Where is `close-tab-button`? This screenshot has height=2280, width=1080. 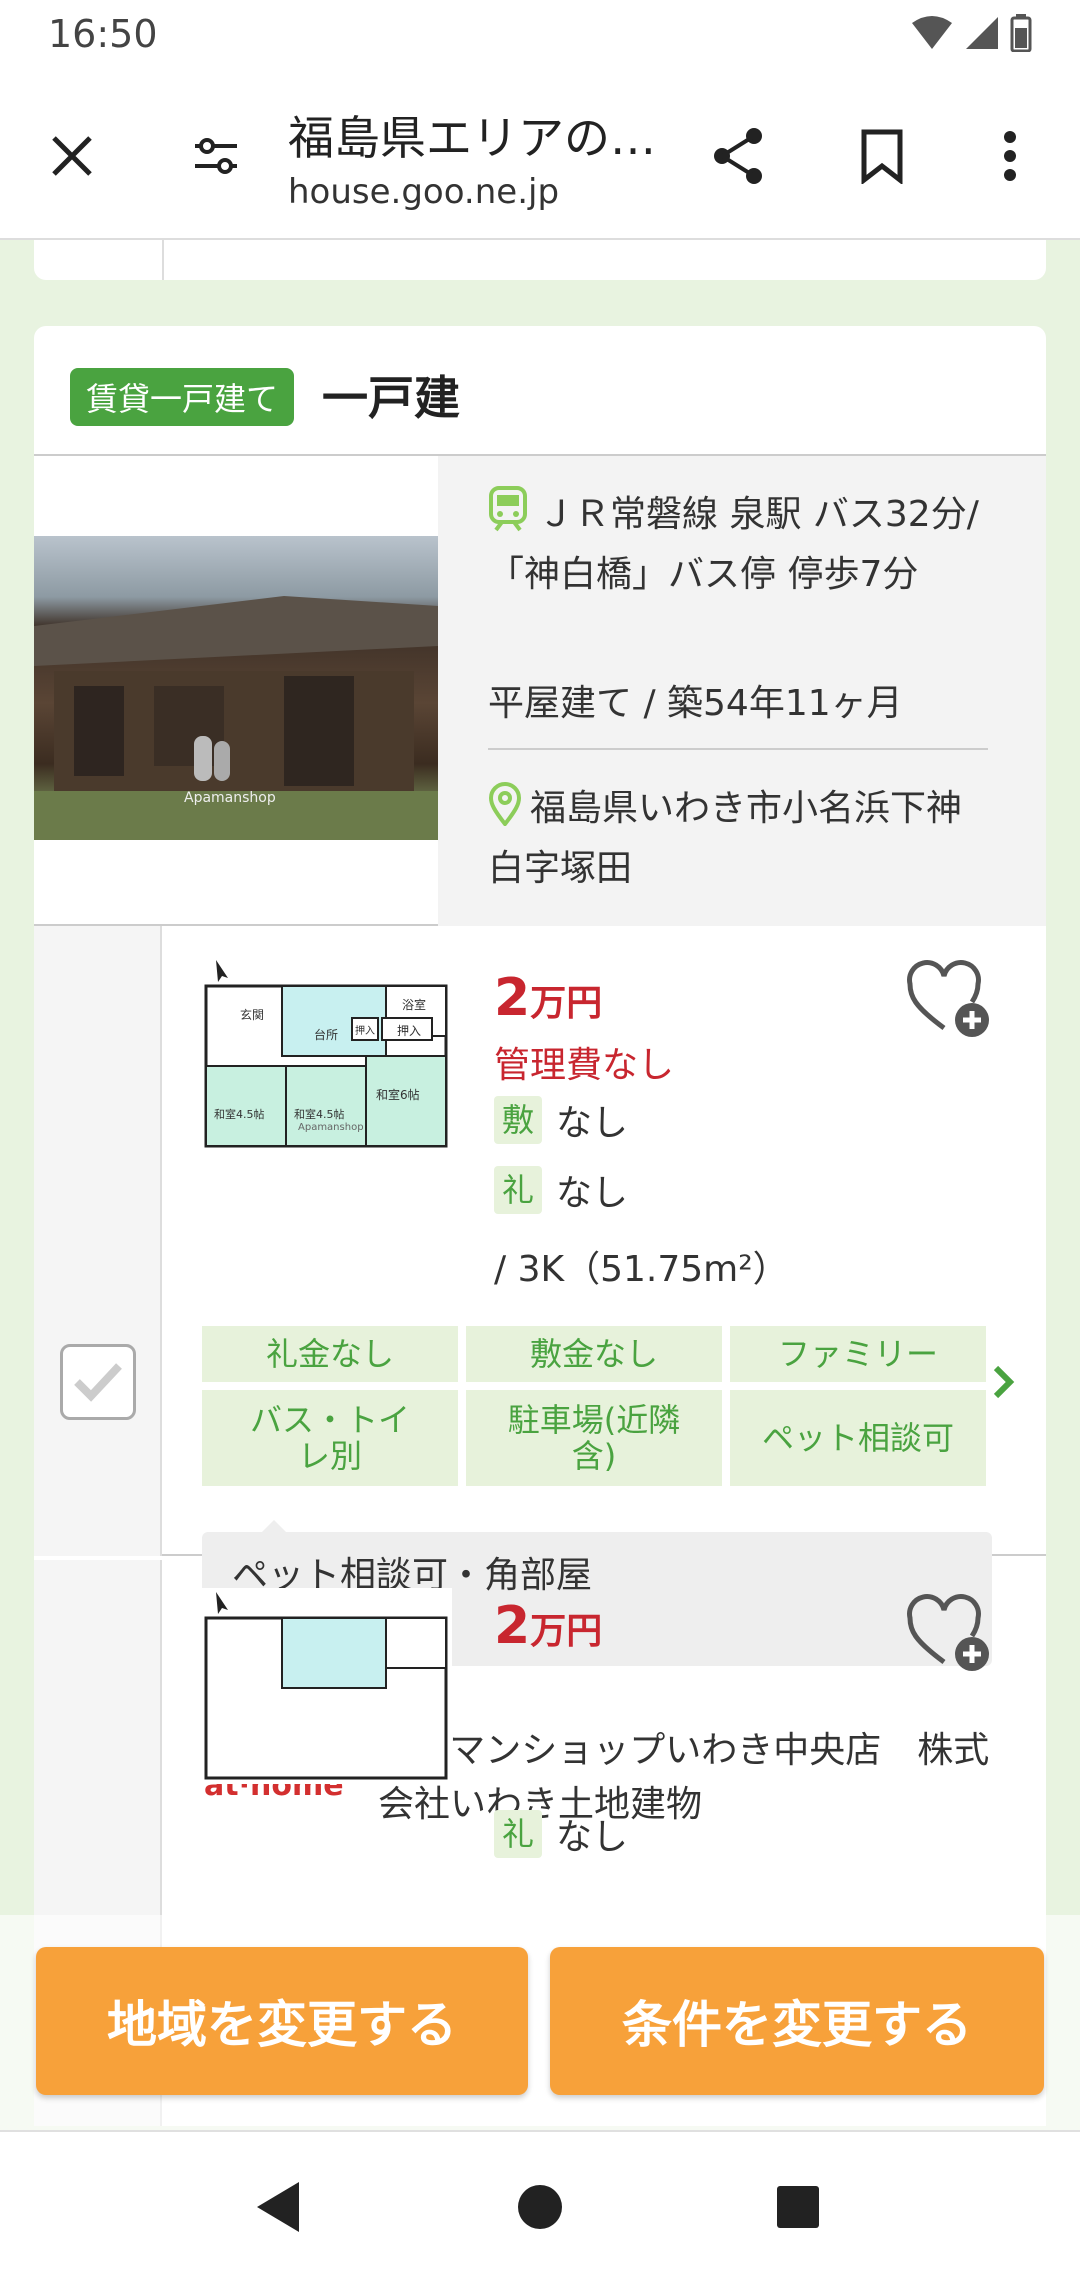 close-tab-button is located at coordinates (72, 156).